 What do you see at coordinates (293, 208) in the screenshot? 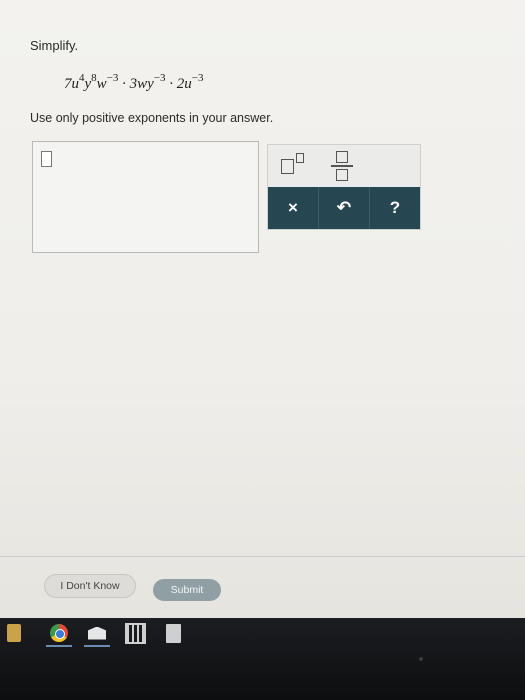
I see `clear-button: ×` at bounding box center [293, 208].